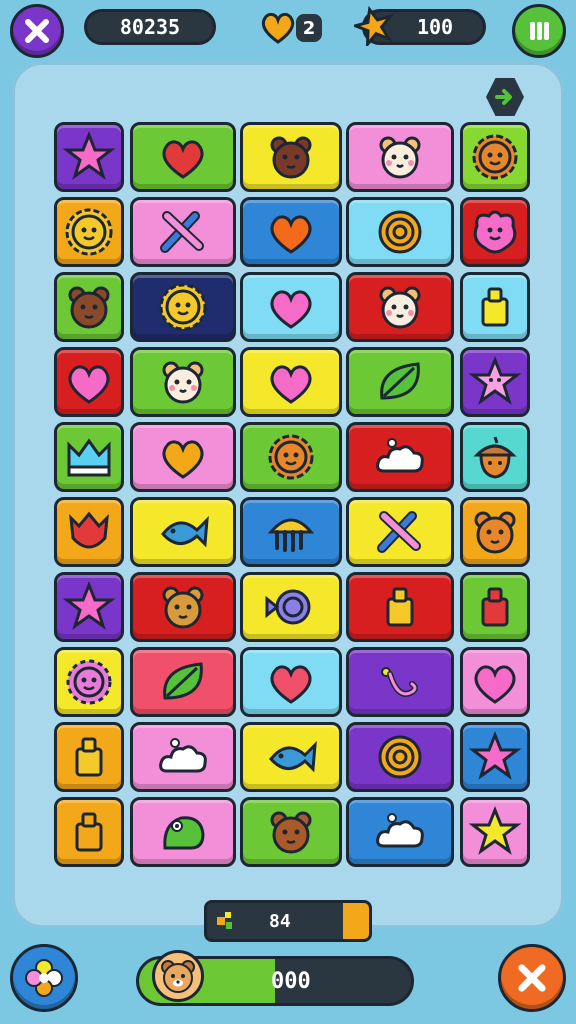 Image resolution: width=576 pixels, height=1024 pixels. What do you see at coordinates (44, 978) in the screenshot?
I see `booster-button` at bounding box center [44, 978].